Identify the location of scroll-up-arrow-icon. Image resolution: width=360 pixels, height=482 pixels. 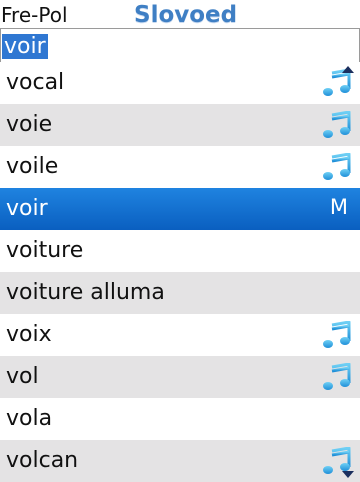
(348, 69).